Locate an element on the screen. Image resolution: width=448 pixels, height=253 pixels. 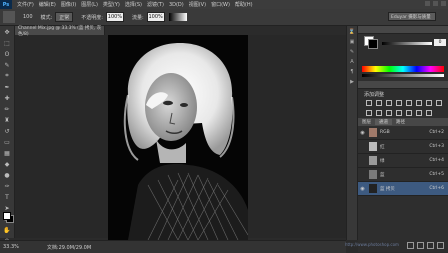
threshold-icon is located at coordinates (409, 113).